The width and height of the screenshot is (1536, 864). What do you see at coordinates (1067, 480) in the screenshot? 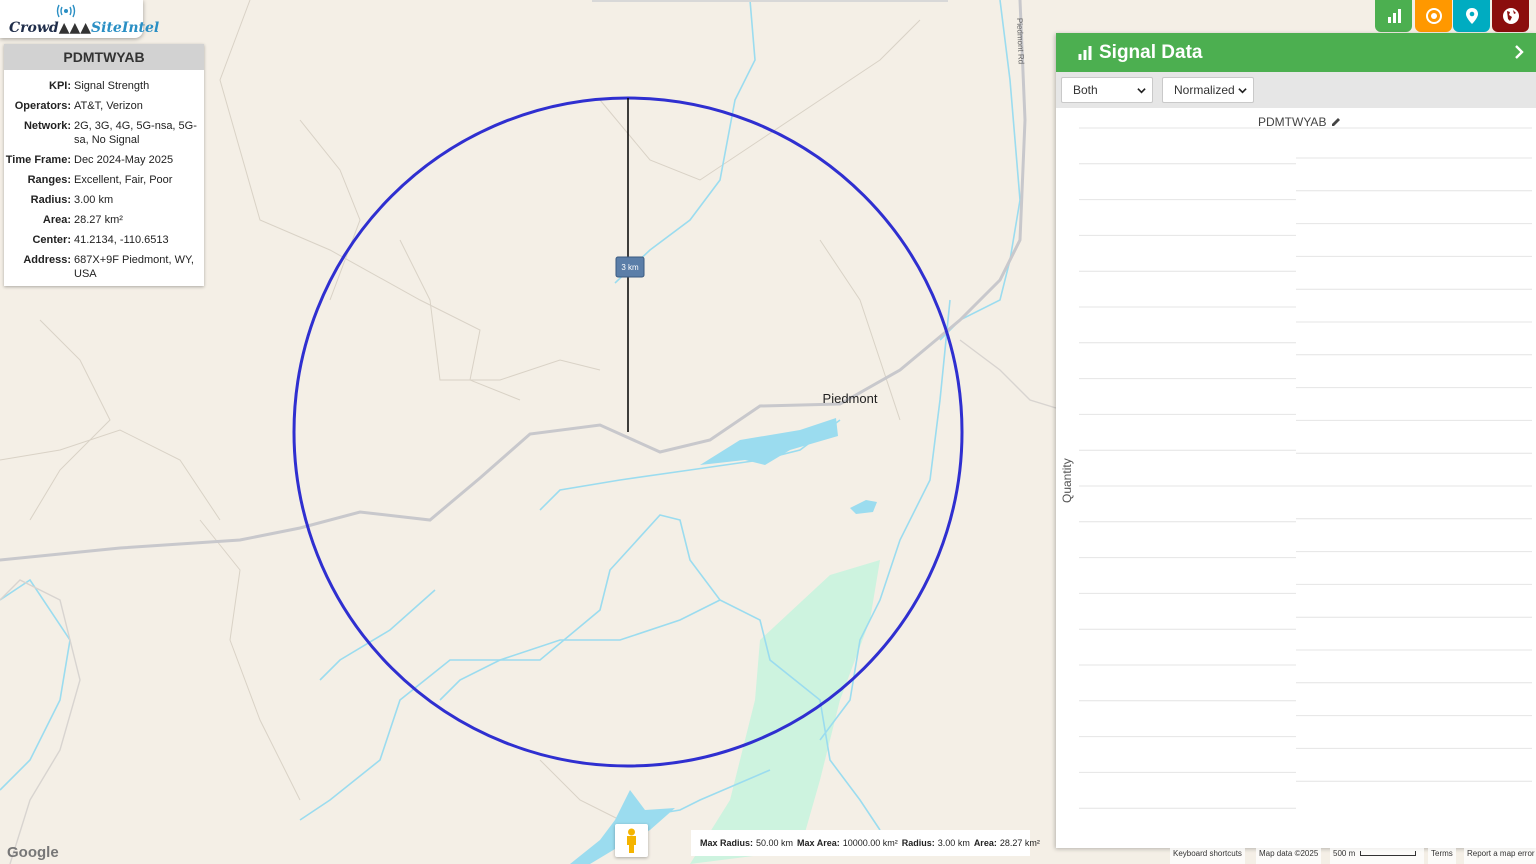
I see `y-axis-label: Quantity` at bounding box center [1067, 480].